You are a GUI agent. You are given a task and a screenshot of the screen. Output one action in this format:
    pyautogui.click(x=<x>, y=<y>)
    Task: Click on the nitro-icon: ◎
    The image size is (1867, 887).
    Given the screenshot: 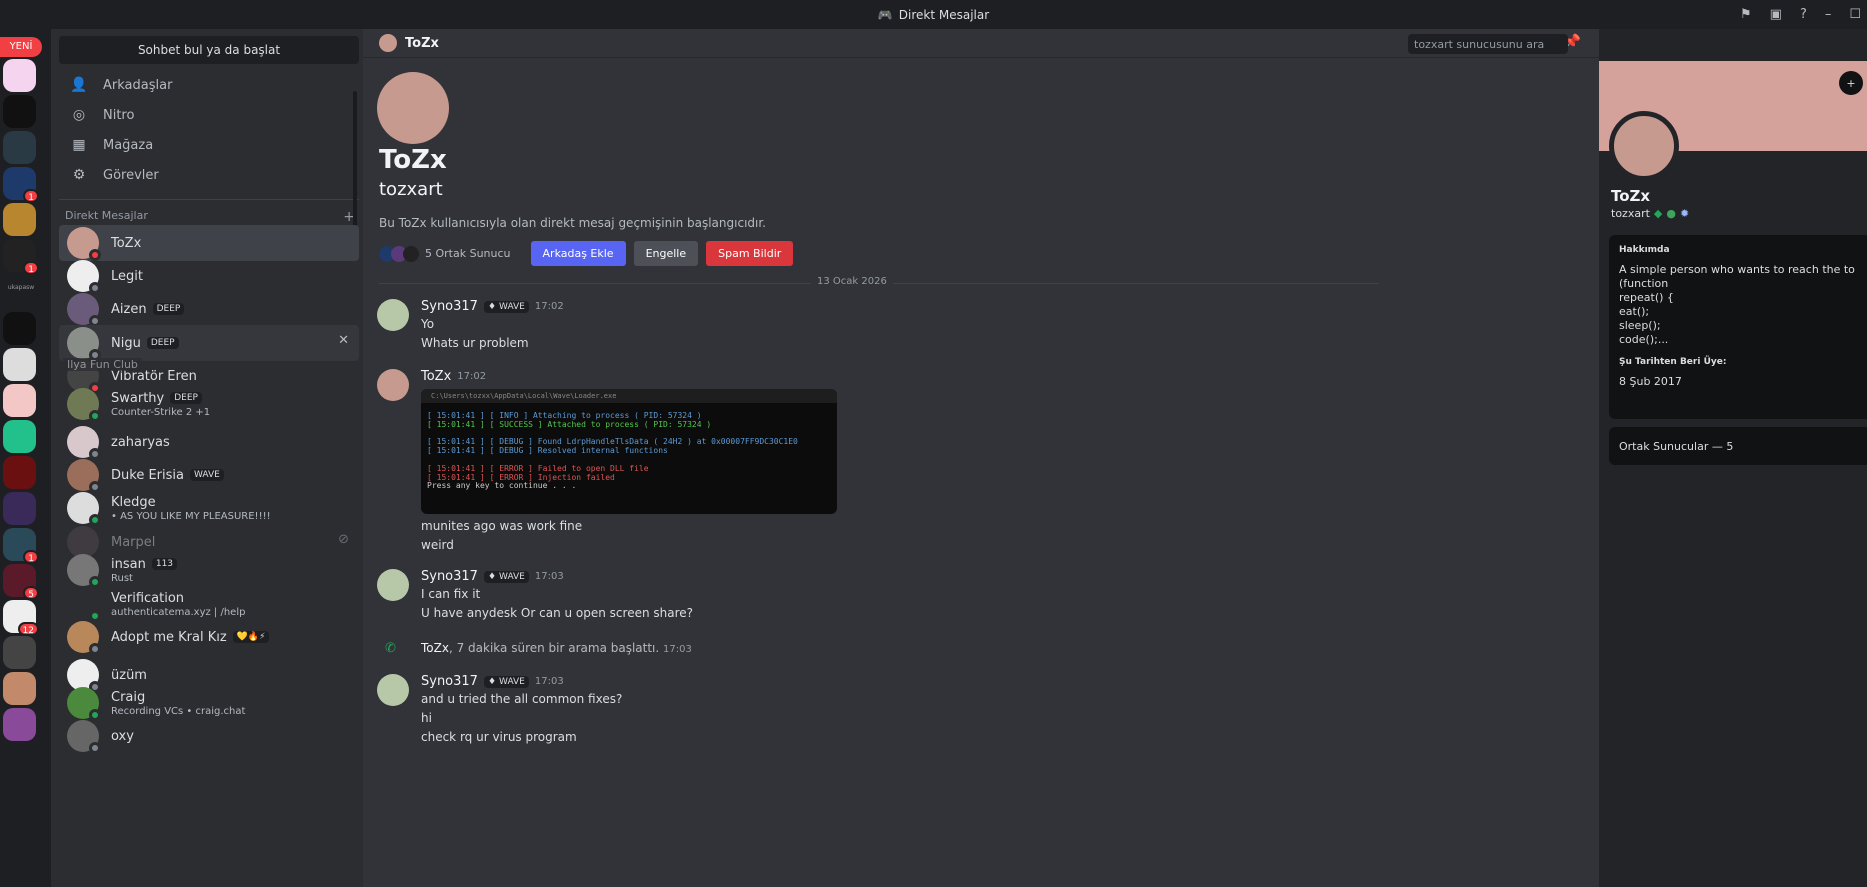 What is the action you would take?
    pyautogui.click(x=79, y=115)
    